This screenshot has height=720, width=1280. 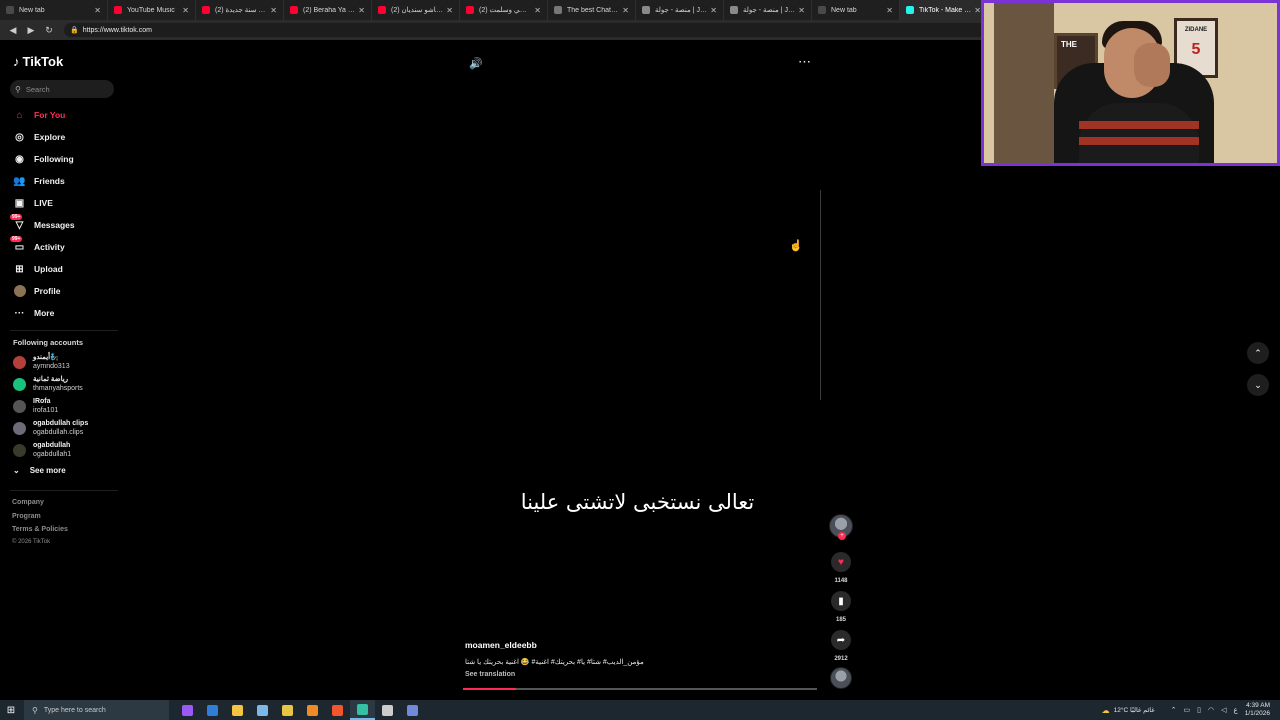 What do you see at coordinates (416, 10) in the screenshot?
I see `browser-tab: (2) ميوزر باشو سنديان✕` at bounding box center [416, 10].